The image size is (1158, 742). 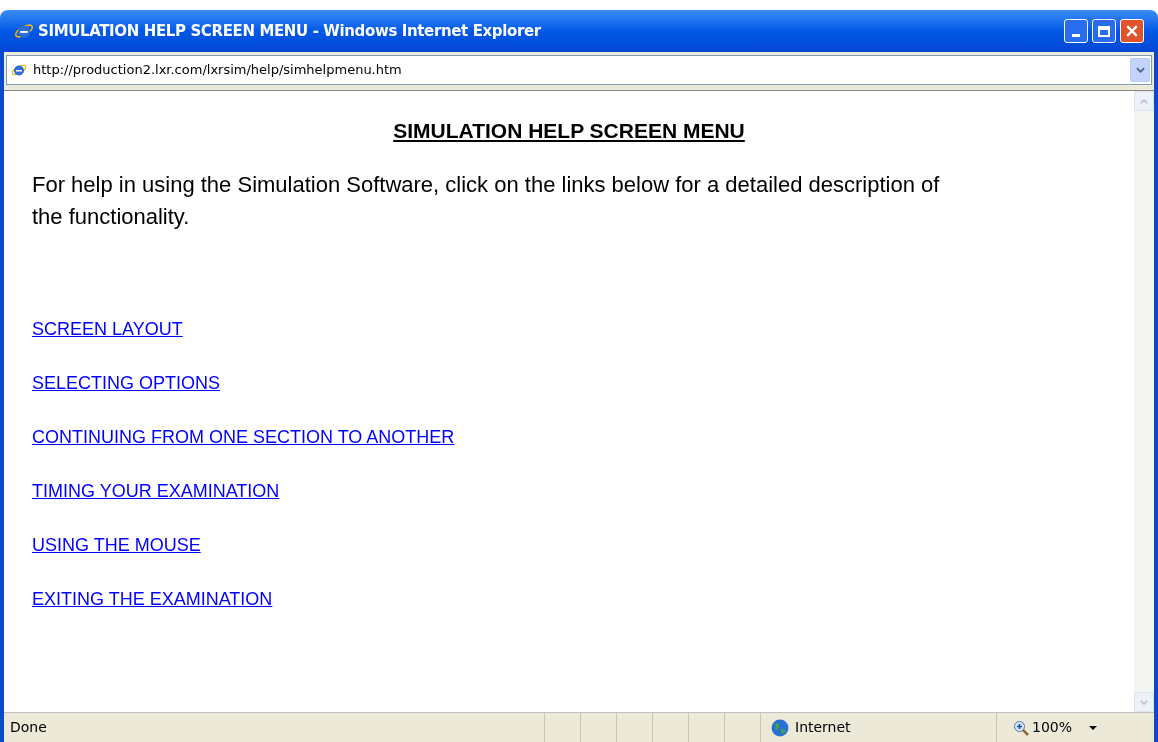 What do you see at coordinates (290, 31) in the screenshot?
I see `window-title: SIMULATION HELP SCREEN MENU - Windows Internet Explorer` at bounding box center [290, 31].